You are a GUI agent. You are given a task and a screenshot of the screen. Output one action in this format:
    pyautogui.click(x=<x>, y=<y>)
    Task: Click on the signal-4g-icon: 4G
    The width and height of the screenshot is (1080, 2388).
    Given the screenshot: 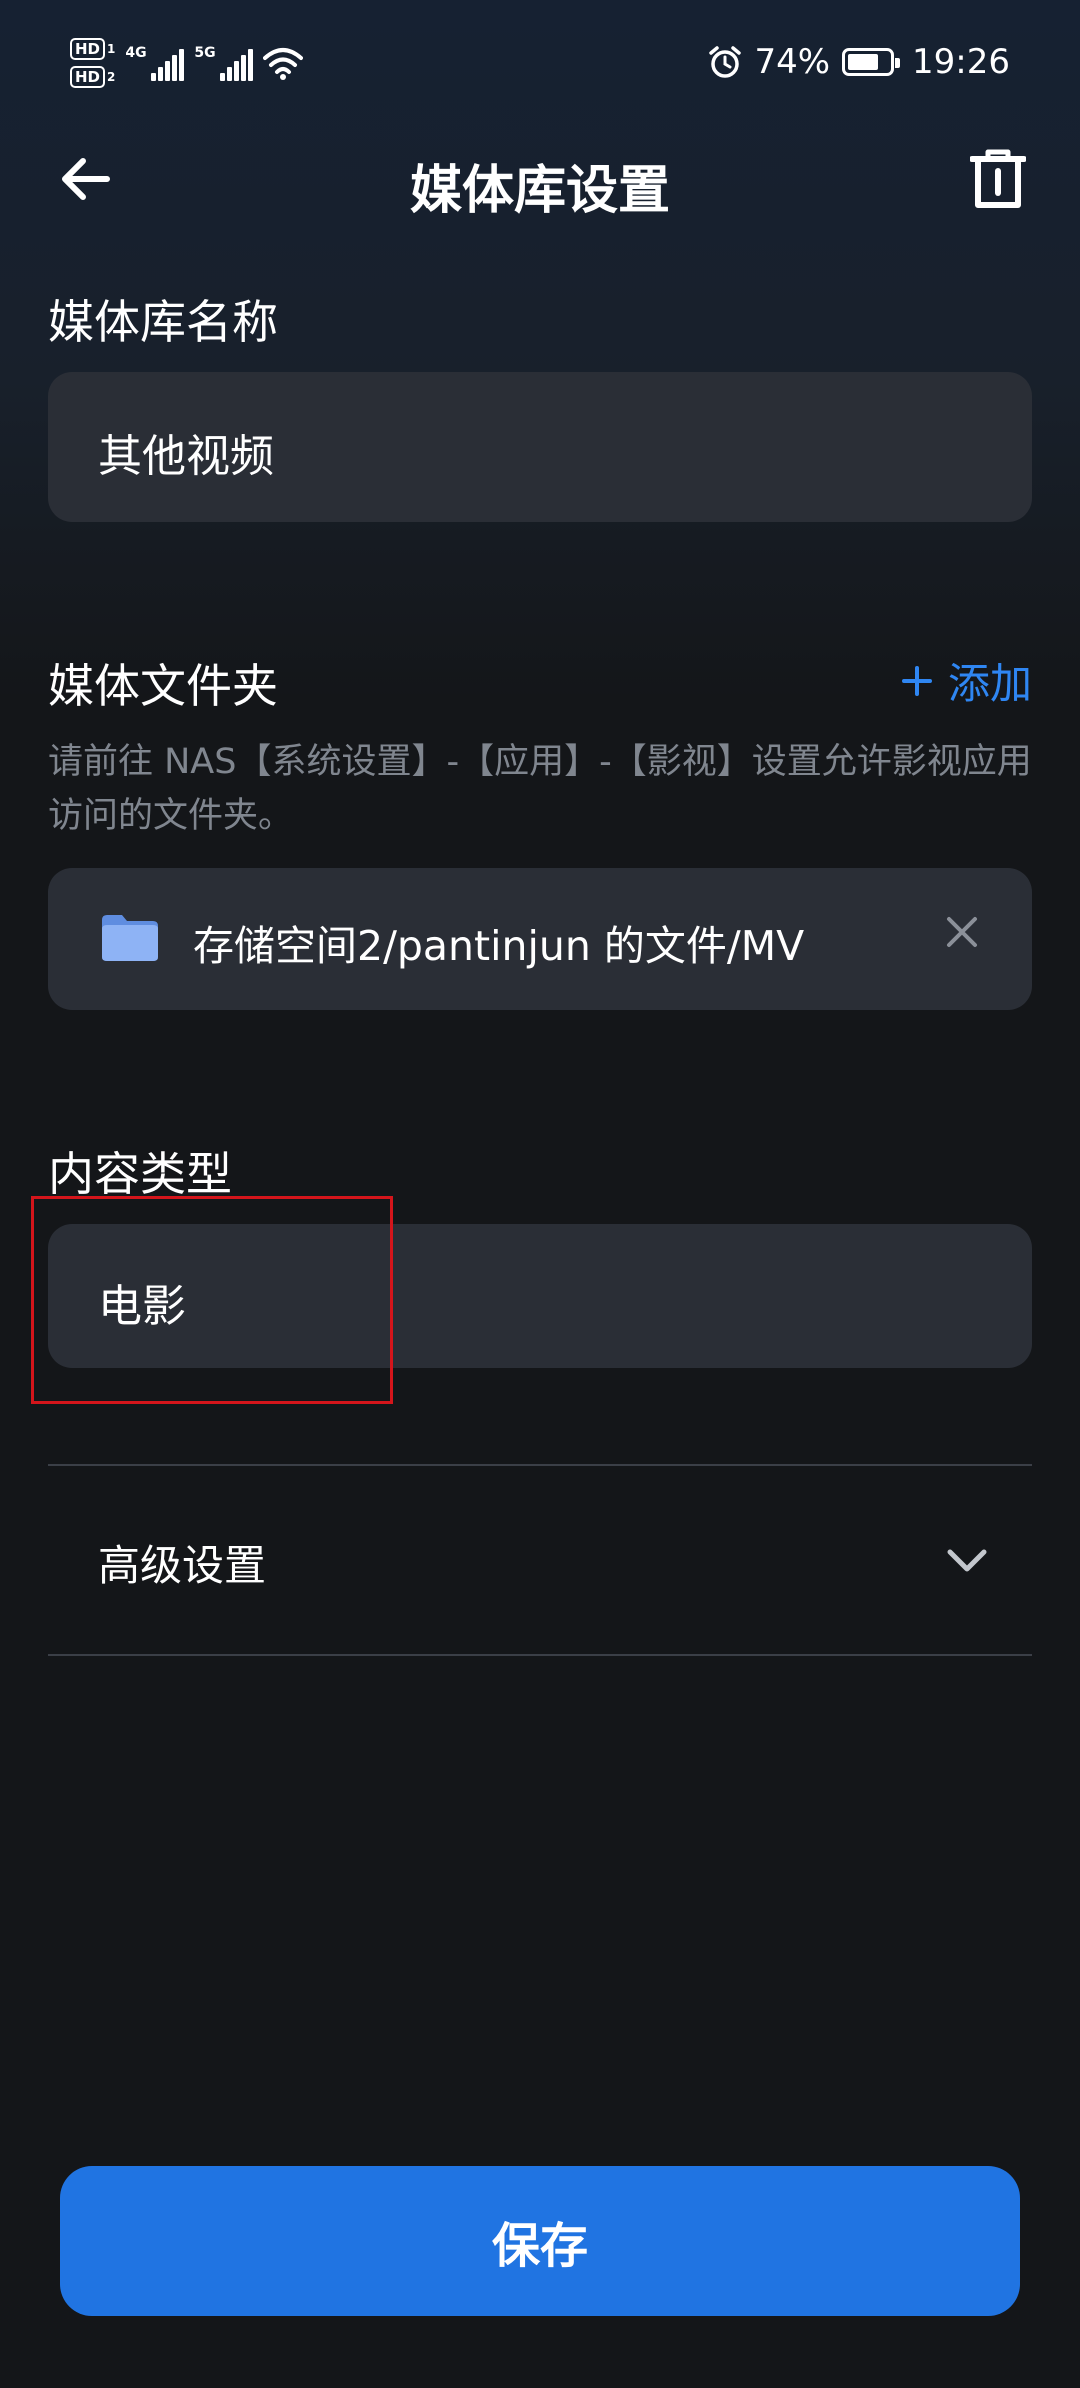 What is the action you would take?
    pyautogui.click(x=155, y=63)
    